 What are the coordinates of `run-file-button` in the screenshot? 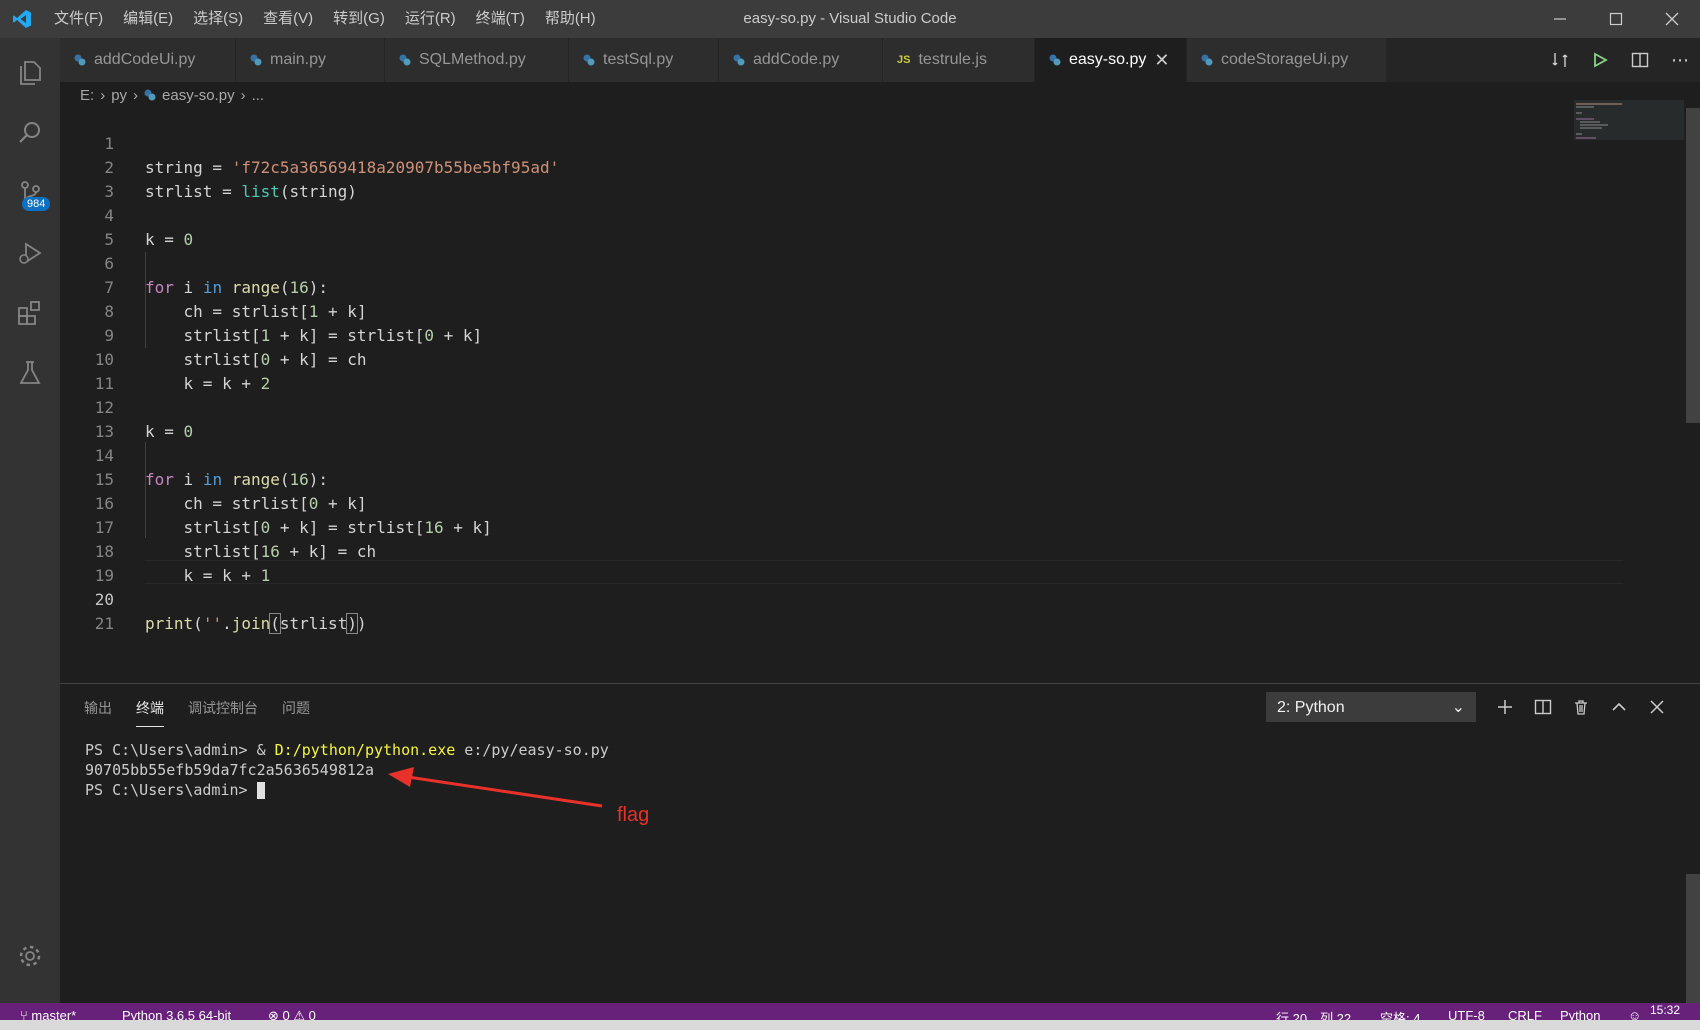 It's located at (1600, 60).